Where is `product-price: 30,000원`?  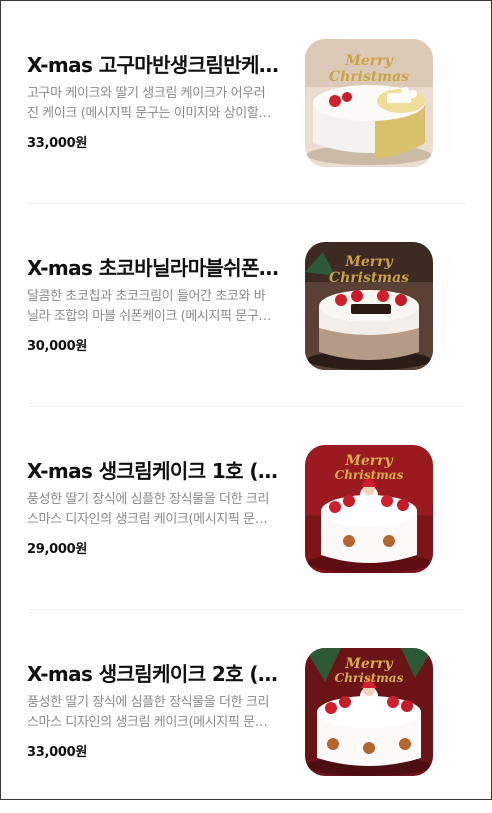
product-price: 30,000원 is located at coordinates (57, 346).